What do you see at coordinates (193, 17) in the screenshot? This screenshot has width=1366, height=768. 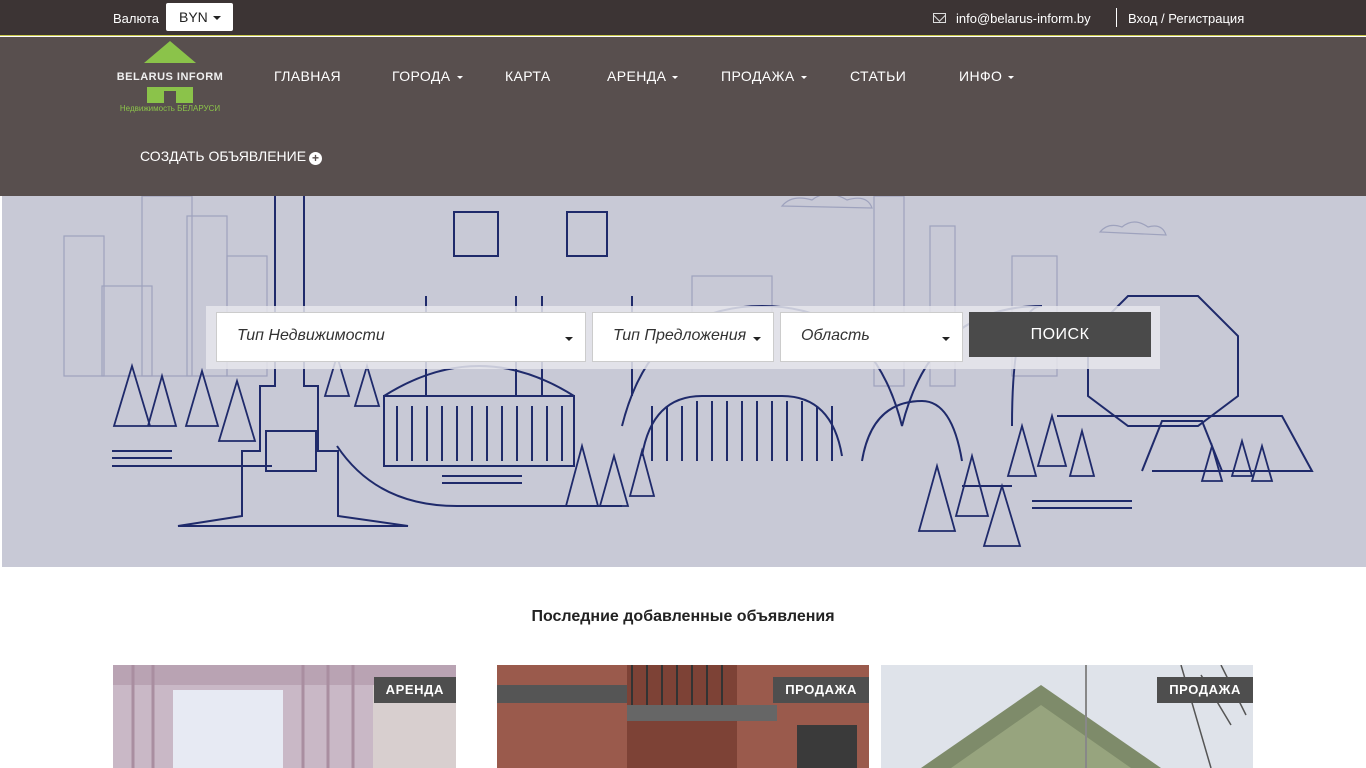 I see `currency-value: BYN` at bounding box center [193, 17].